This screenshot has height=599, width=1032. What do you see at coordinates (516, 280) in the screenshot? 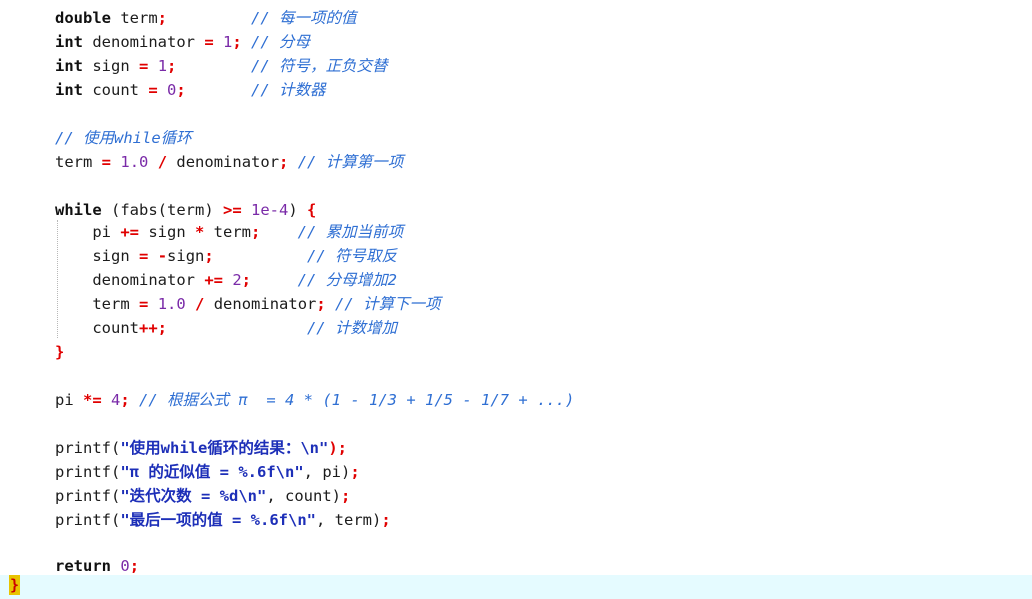
I see `code-line: denominator += 2; // 分母增加2` at bounding box center [516, 280].